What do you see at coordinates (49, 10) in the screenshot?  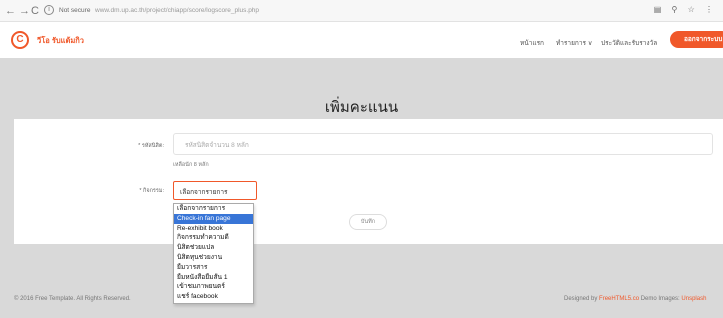 I see `info-icon: i` at bounding box center [49, 10].